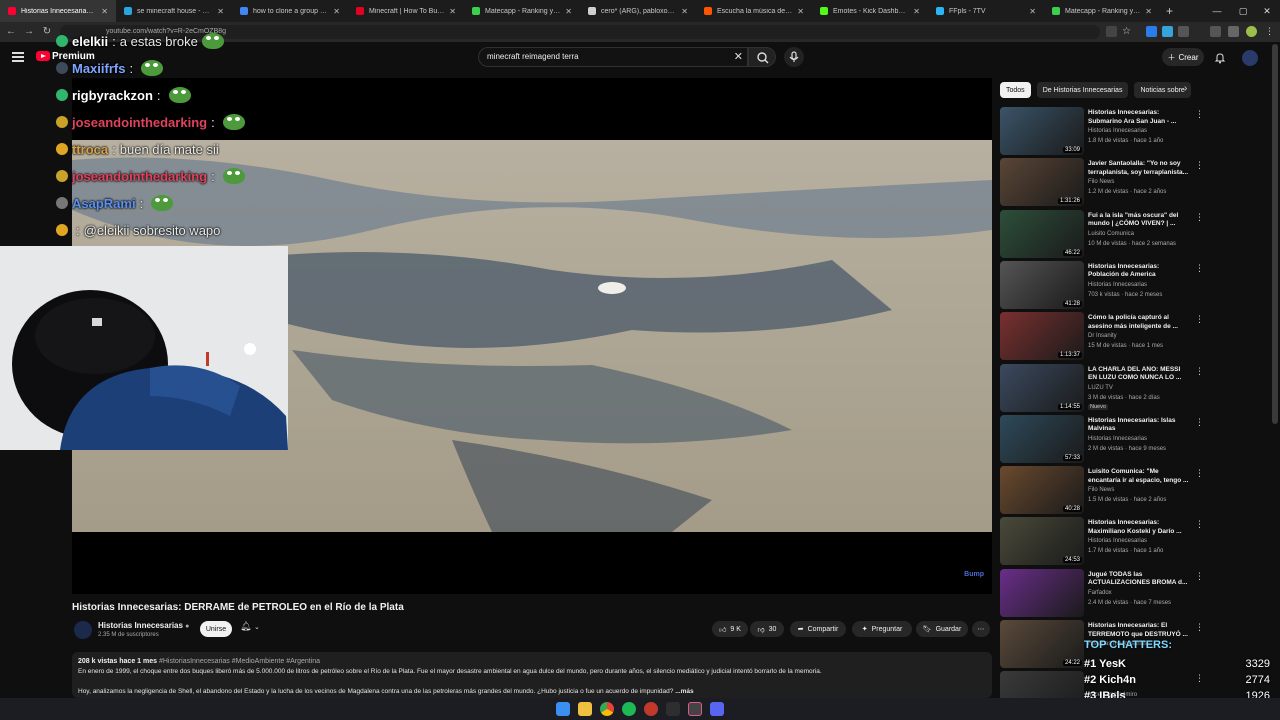  What do you see at coordinates (629, 709) in the screenshot?
I see `spotify-icon` at bounding box center [629, 709].